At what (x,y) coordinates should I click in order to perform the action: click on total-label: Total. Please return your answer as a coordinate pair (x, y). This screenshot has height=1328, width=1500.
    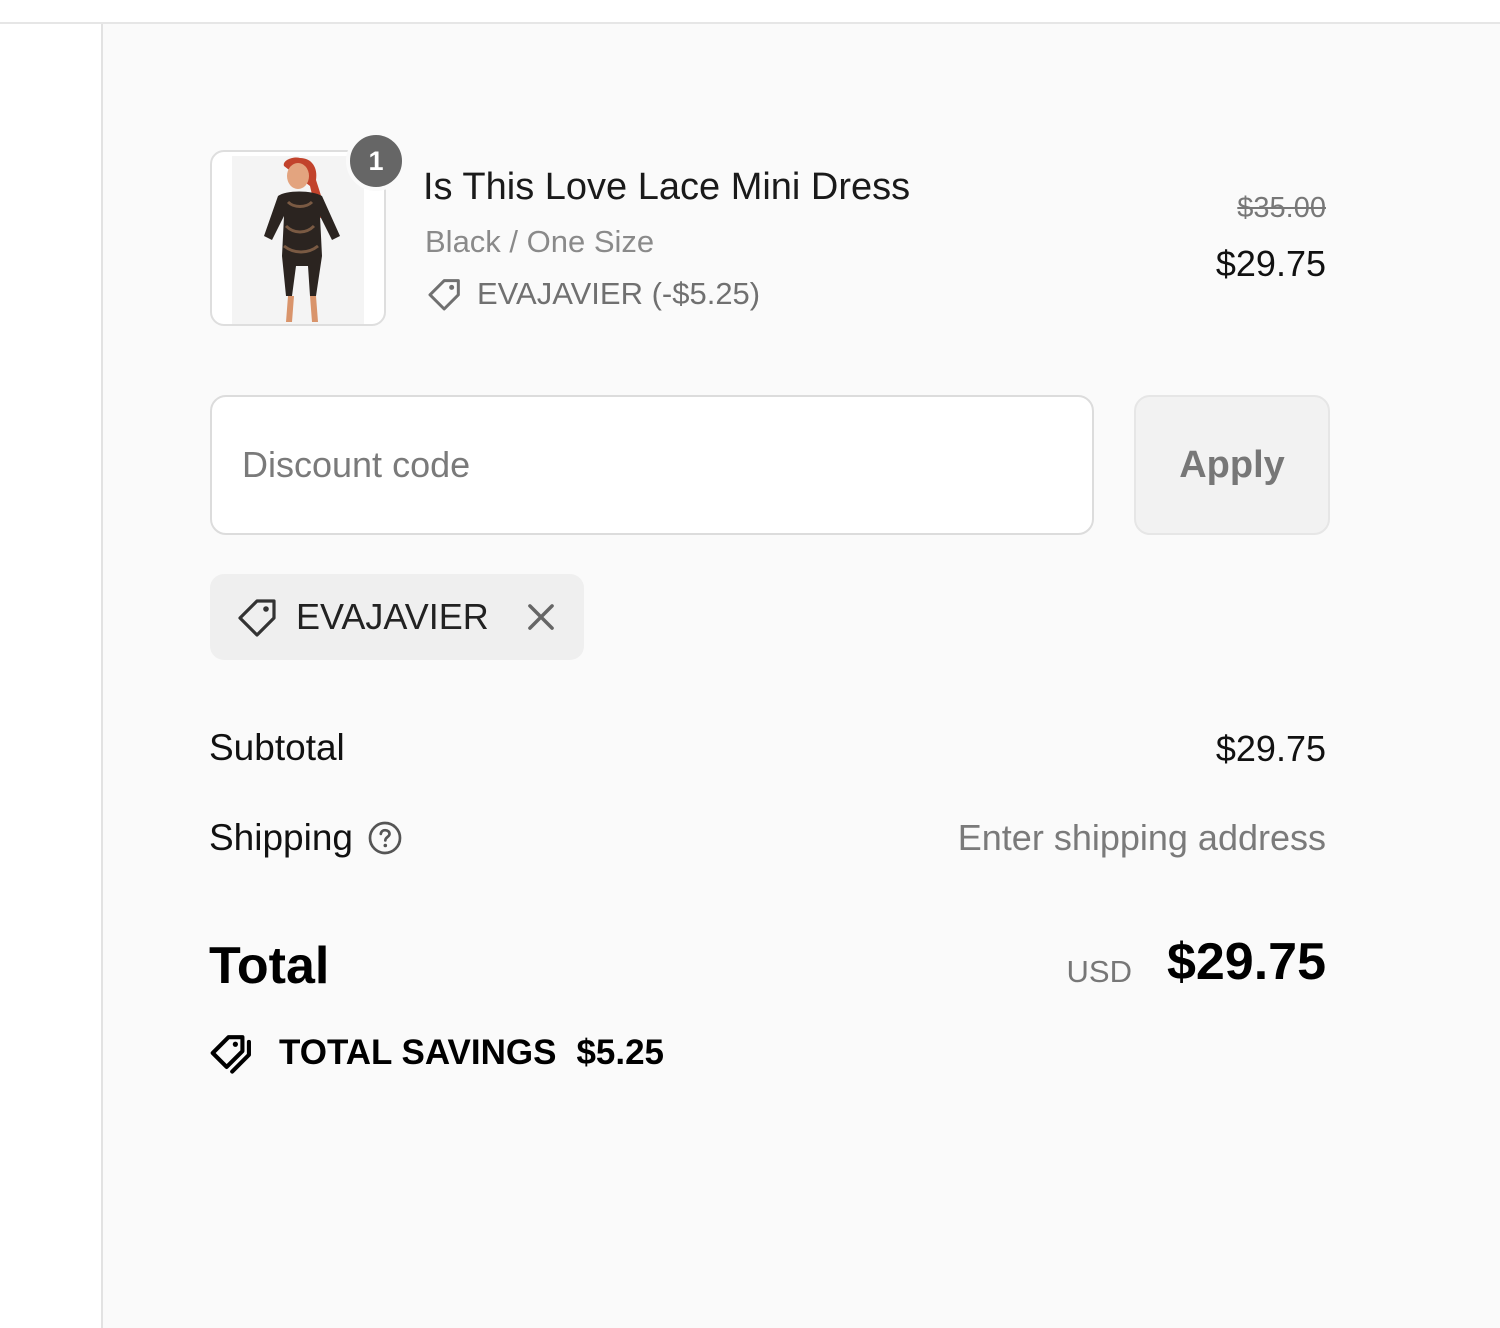
    Looking at the image, I should click on (269, 966).